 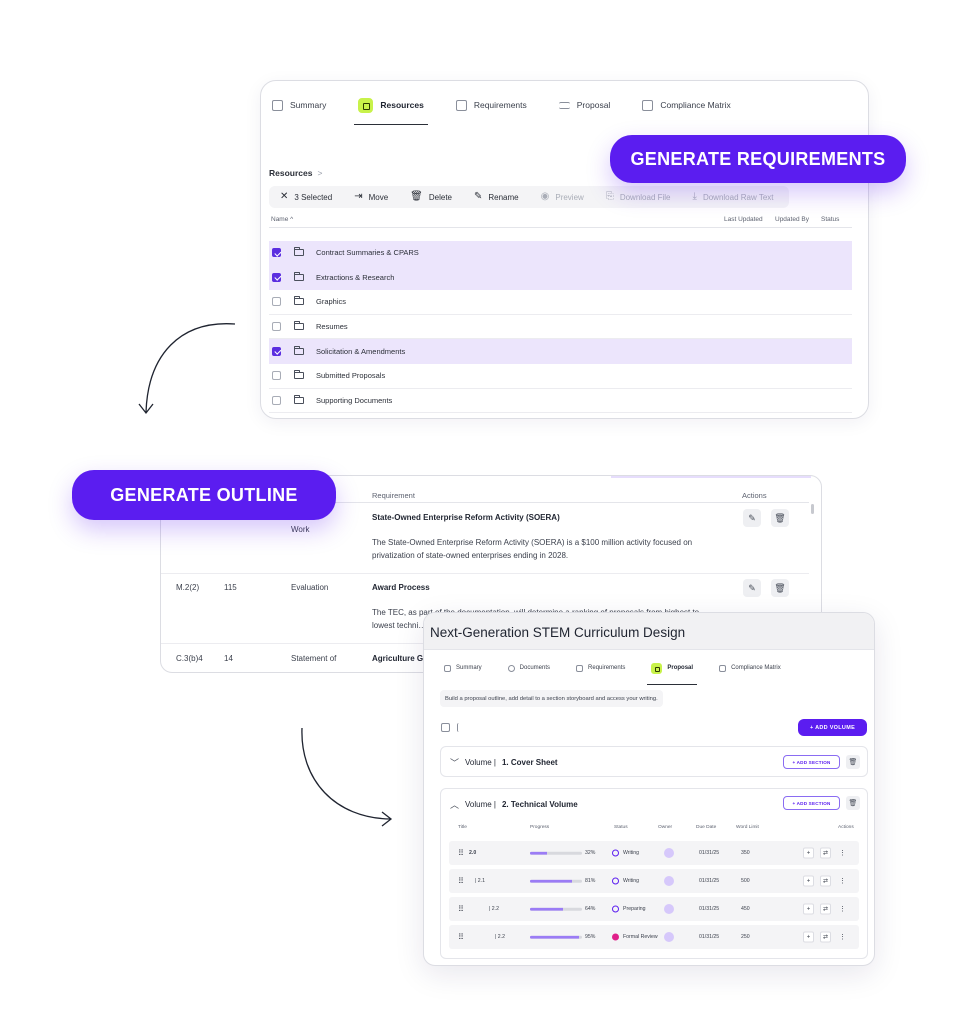 I want to click on updated-by-column-header: Updated By, so click(x=792, y=219).